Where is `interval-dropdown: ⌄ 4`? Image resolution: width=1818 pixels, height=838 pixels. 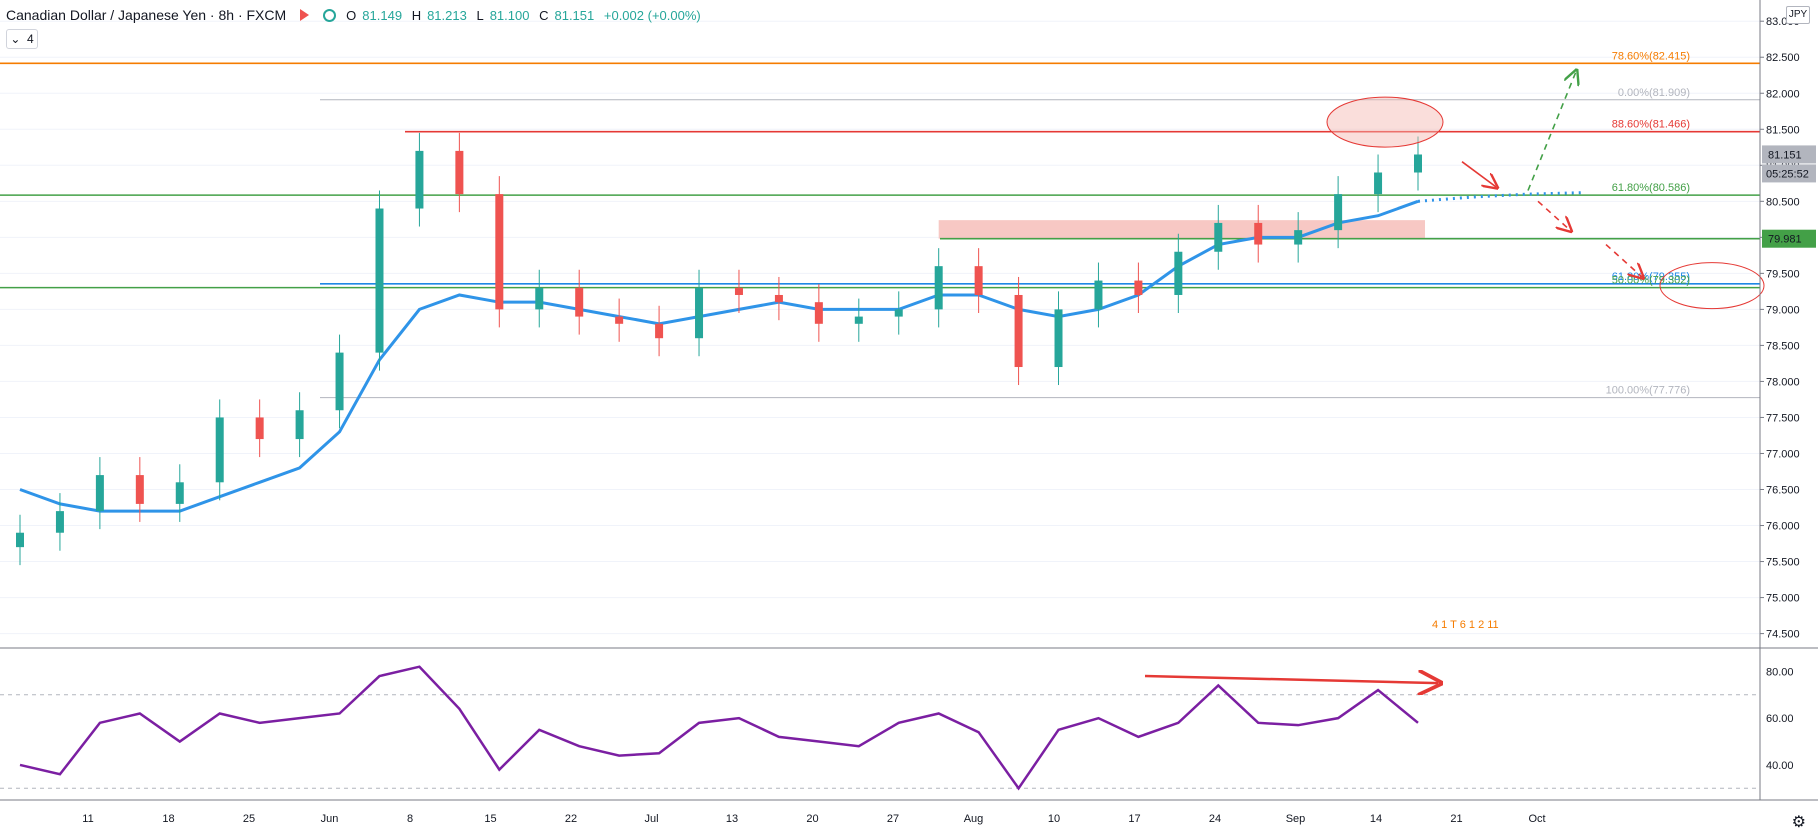 interval-dropdown: ⌄ 4 is located at coordinates (22, 39).